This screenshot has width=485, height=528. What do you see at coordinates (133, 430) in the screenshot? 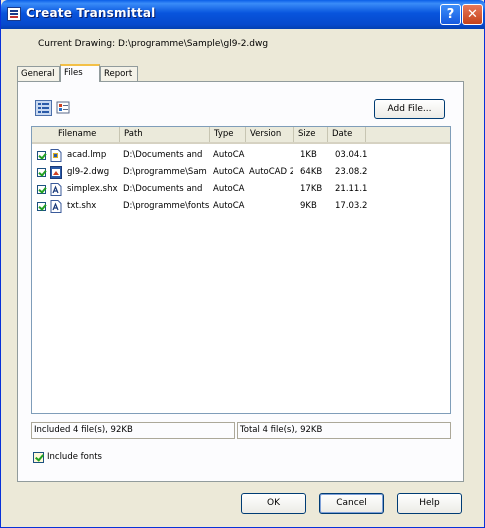
I see `included-files-status: Included 4 file(s), 92KB` at bounding box center [133, 430].